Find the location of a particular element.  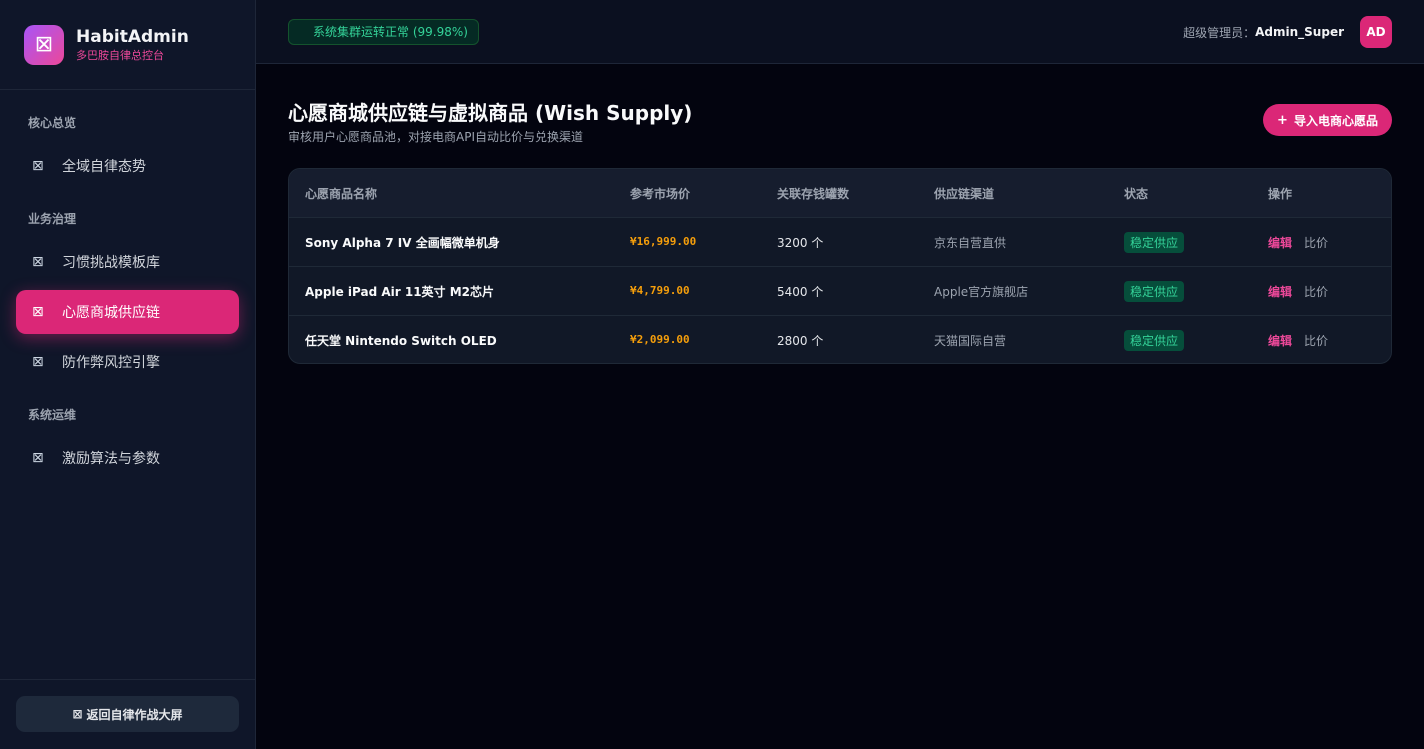

admin-area: 超级管理员： Admin_Super AD is located at coordinates (1287, 32).